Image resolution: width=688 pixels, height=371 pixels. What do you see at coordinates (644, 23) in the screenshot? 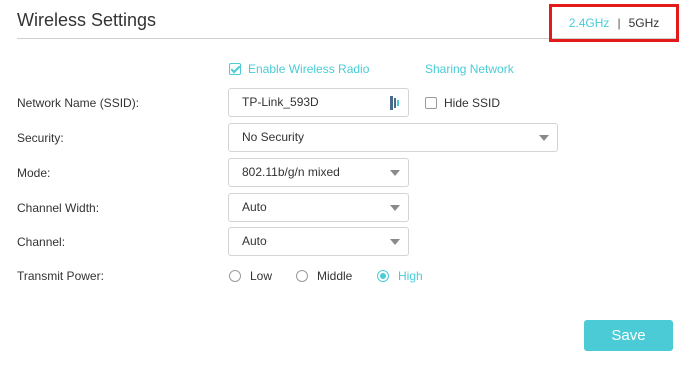
I see `band-5ghz-tab: 5GHz` at bounding box center [644, 23].